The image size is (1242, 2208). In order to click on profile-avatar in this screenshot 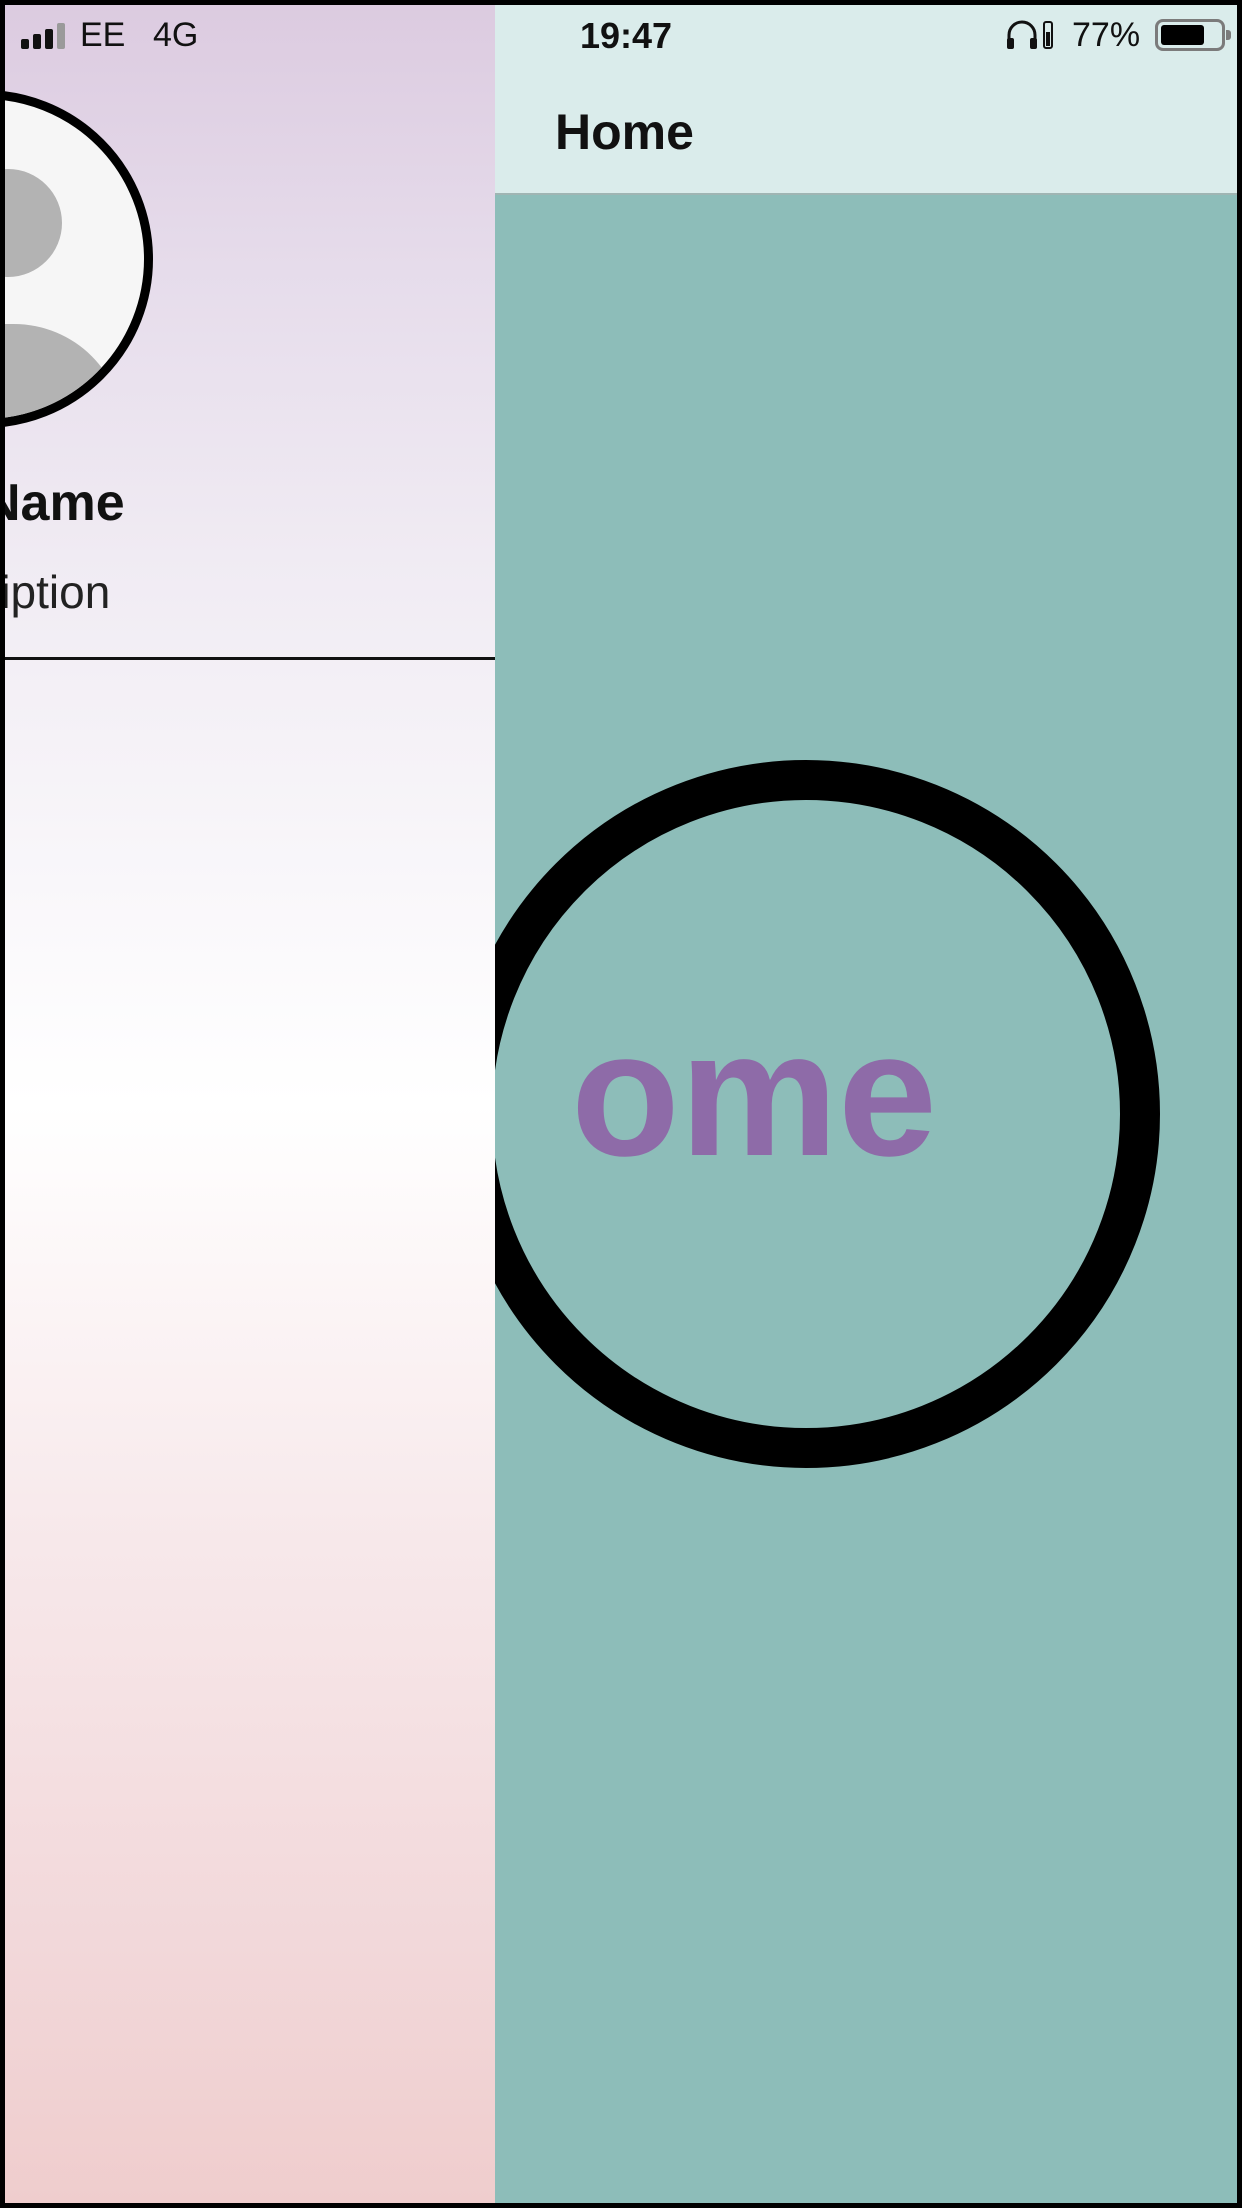, I will do `click(79, 259)`.